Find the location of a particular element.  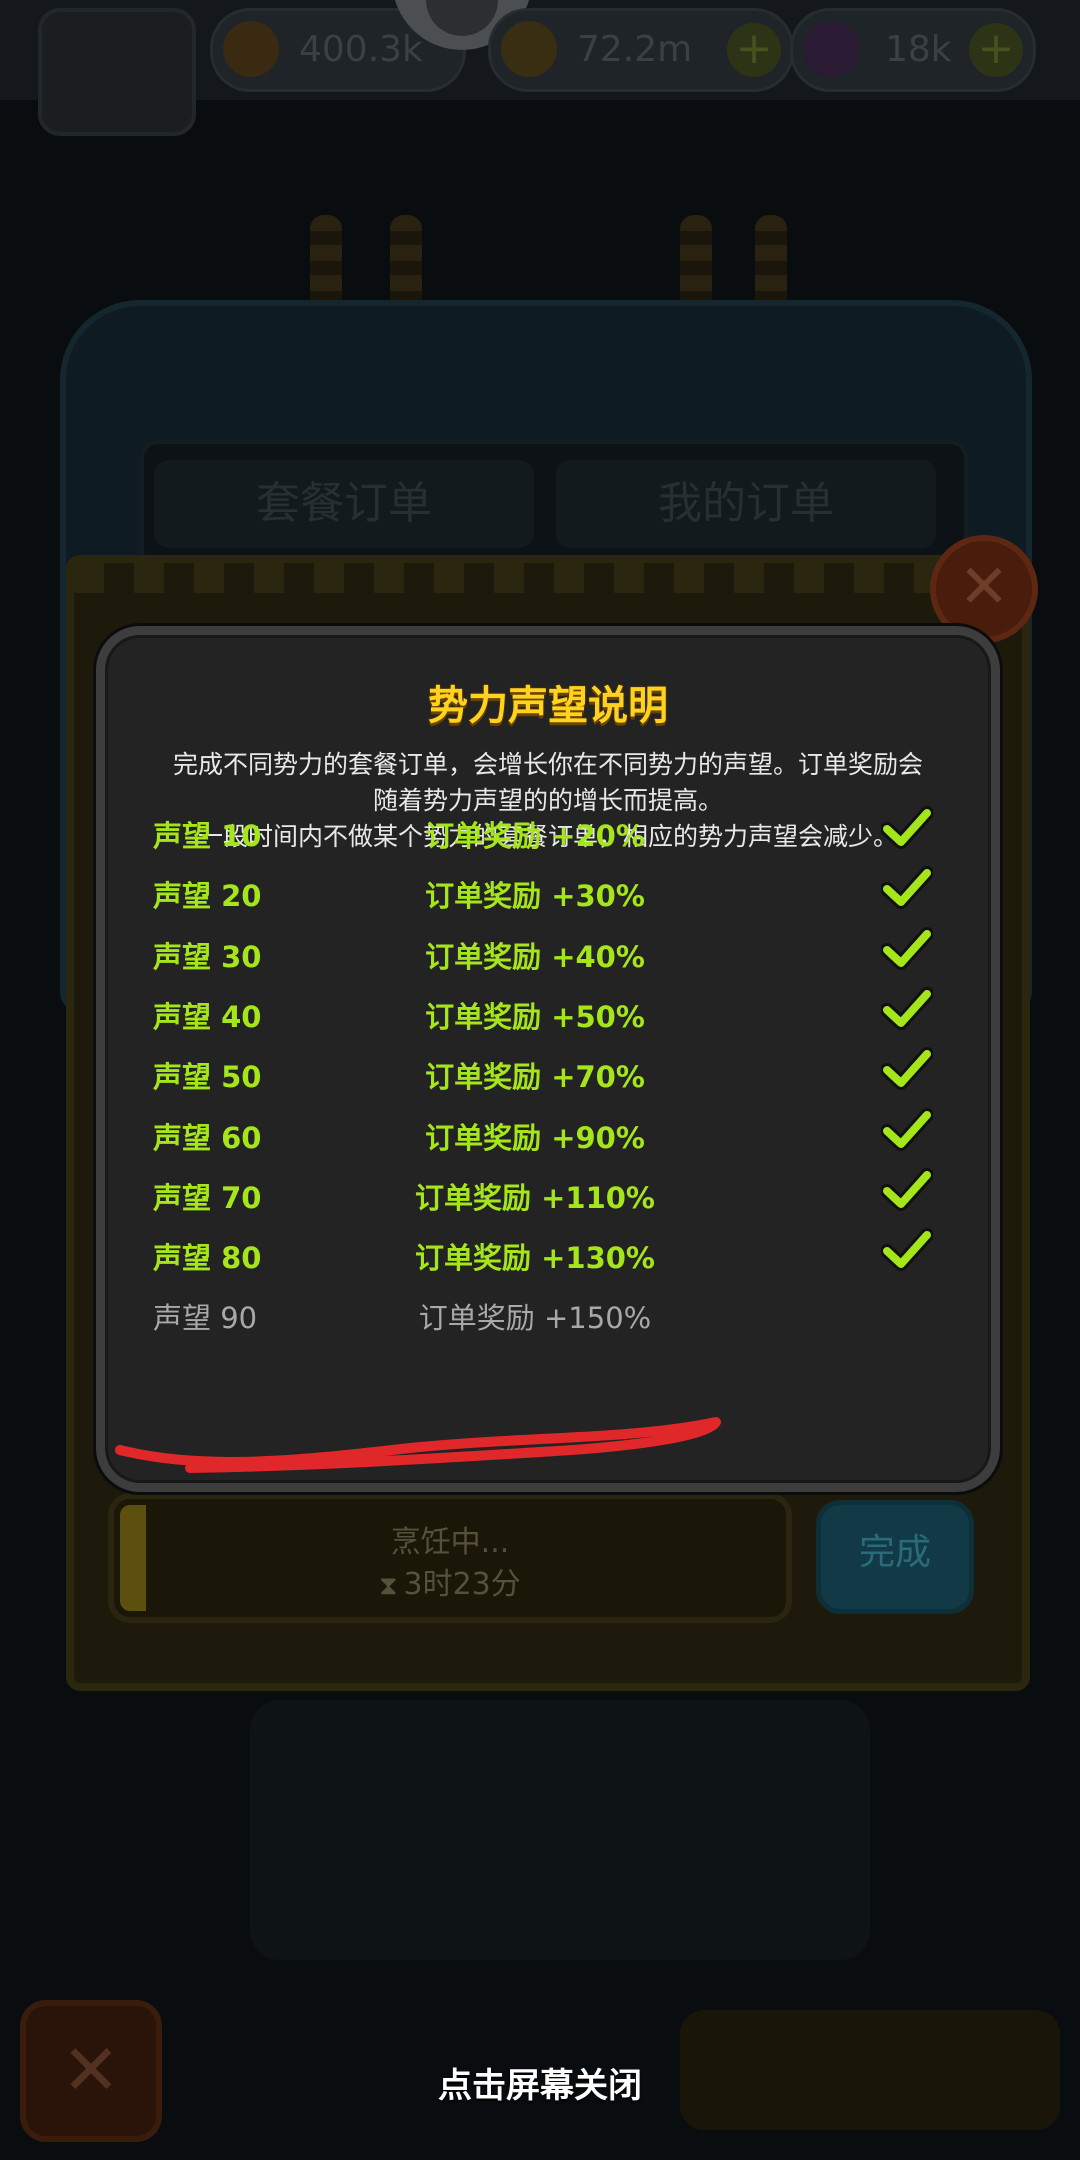

potion-icon is located at coordinates (831, 49).